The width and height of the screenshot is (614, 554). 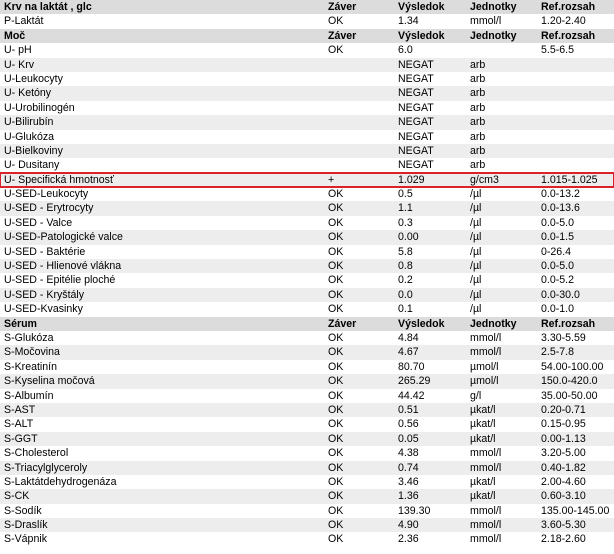 I want to click on table-row: U-Bilirubín NEGAT arb, so click(x=307, y=122).